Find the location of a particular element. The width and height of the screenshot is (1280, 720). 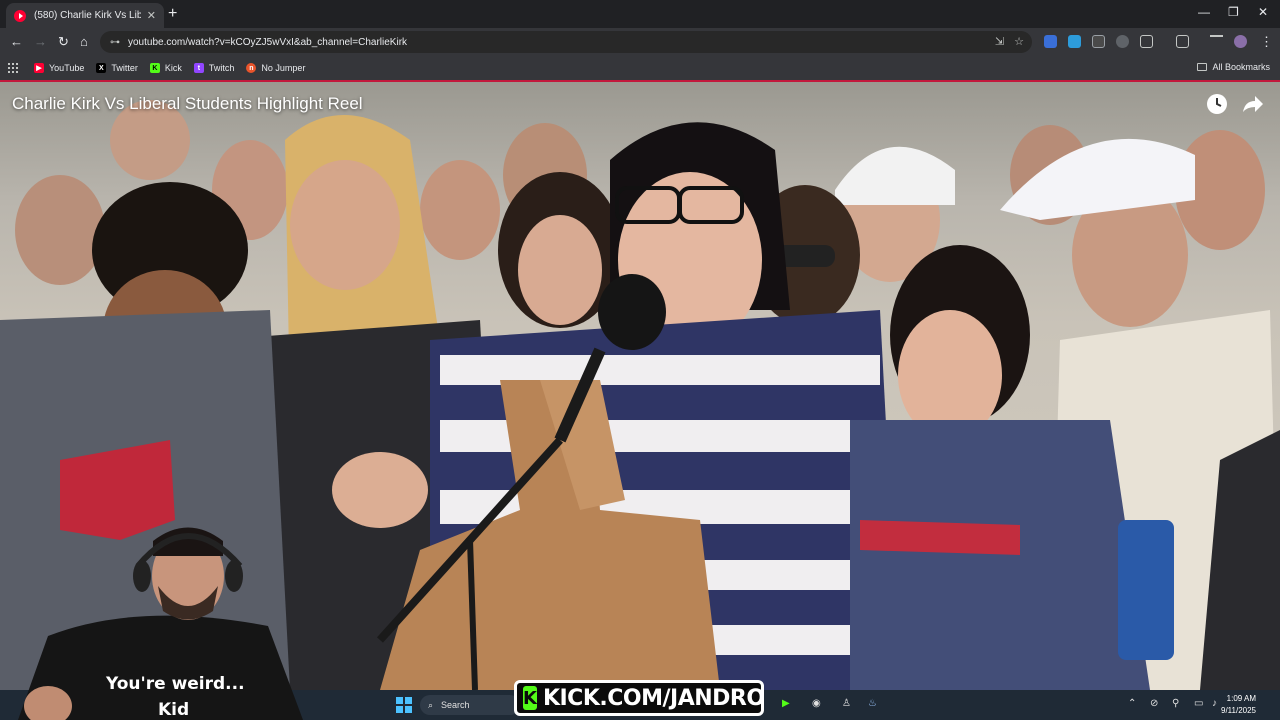

apps-grid-icon is located at coordinates (13, 68).